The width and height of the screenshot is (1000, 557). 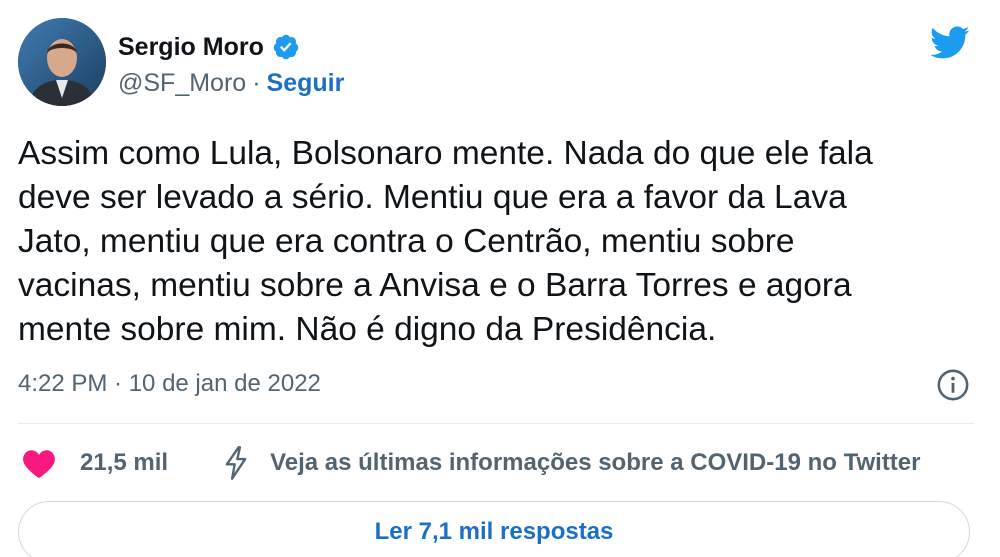 What do you see at coordinates (494, 531) in the screenshot?
I see `read-replies-label: Ler 7,1 mil respostas` at bounding box center [494, 531].